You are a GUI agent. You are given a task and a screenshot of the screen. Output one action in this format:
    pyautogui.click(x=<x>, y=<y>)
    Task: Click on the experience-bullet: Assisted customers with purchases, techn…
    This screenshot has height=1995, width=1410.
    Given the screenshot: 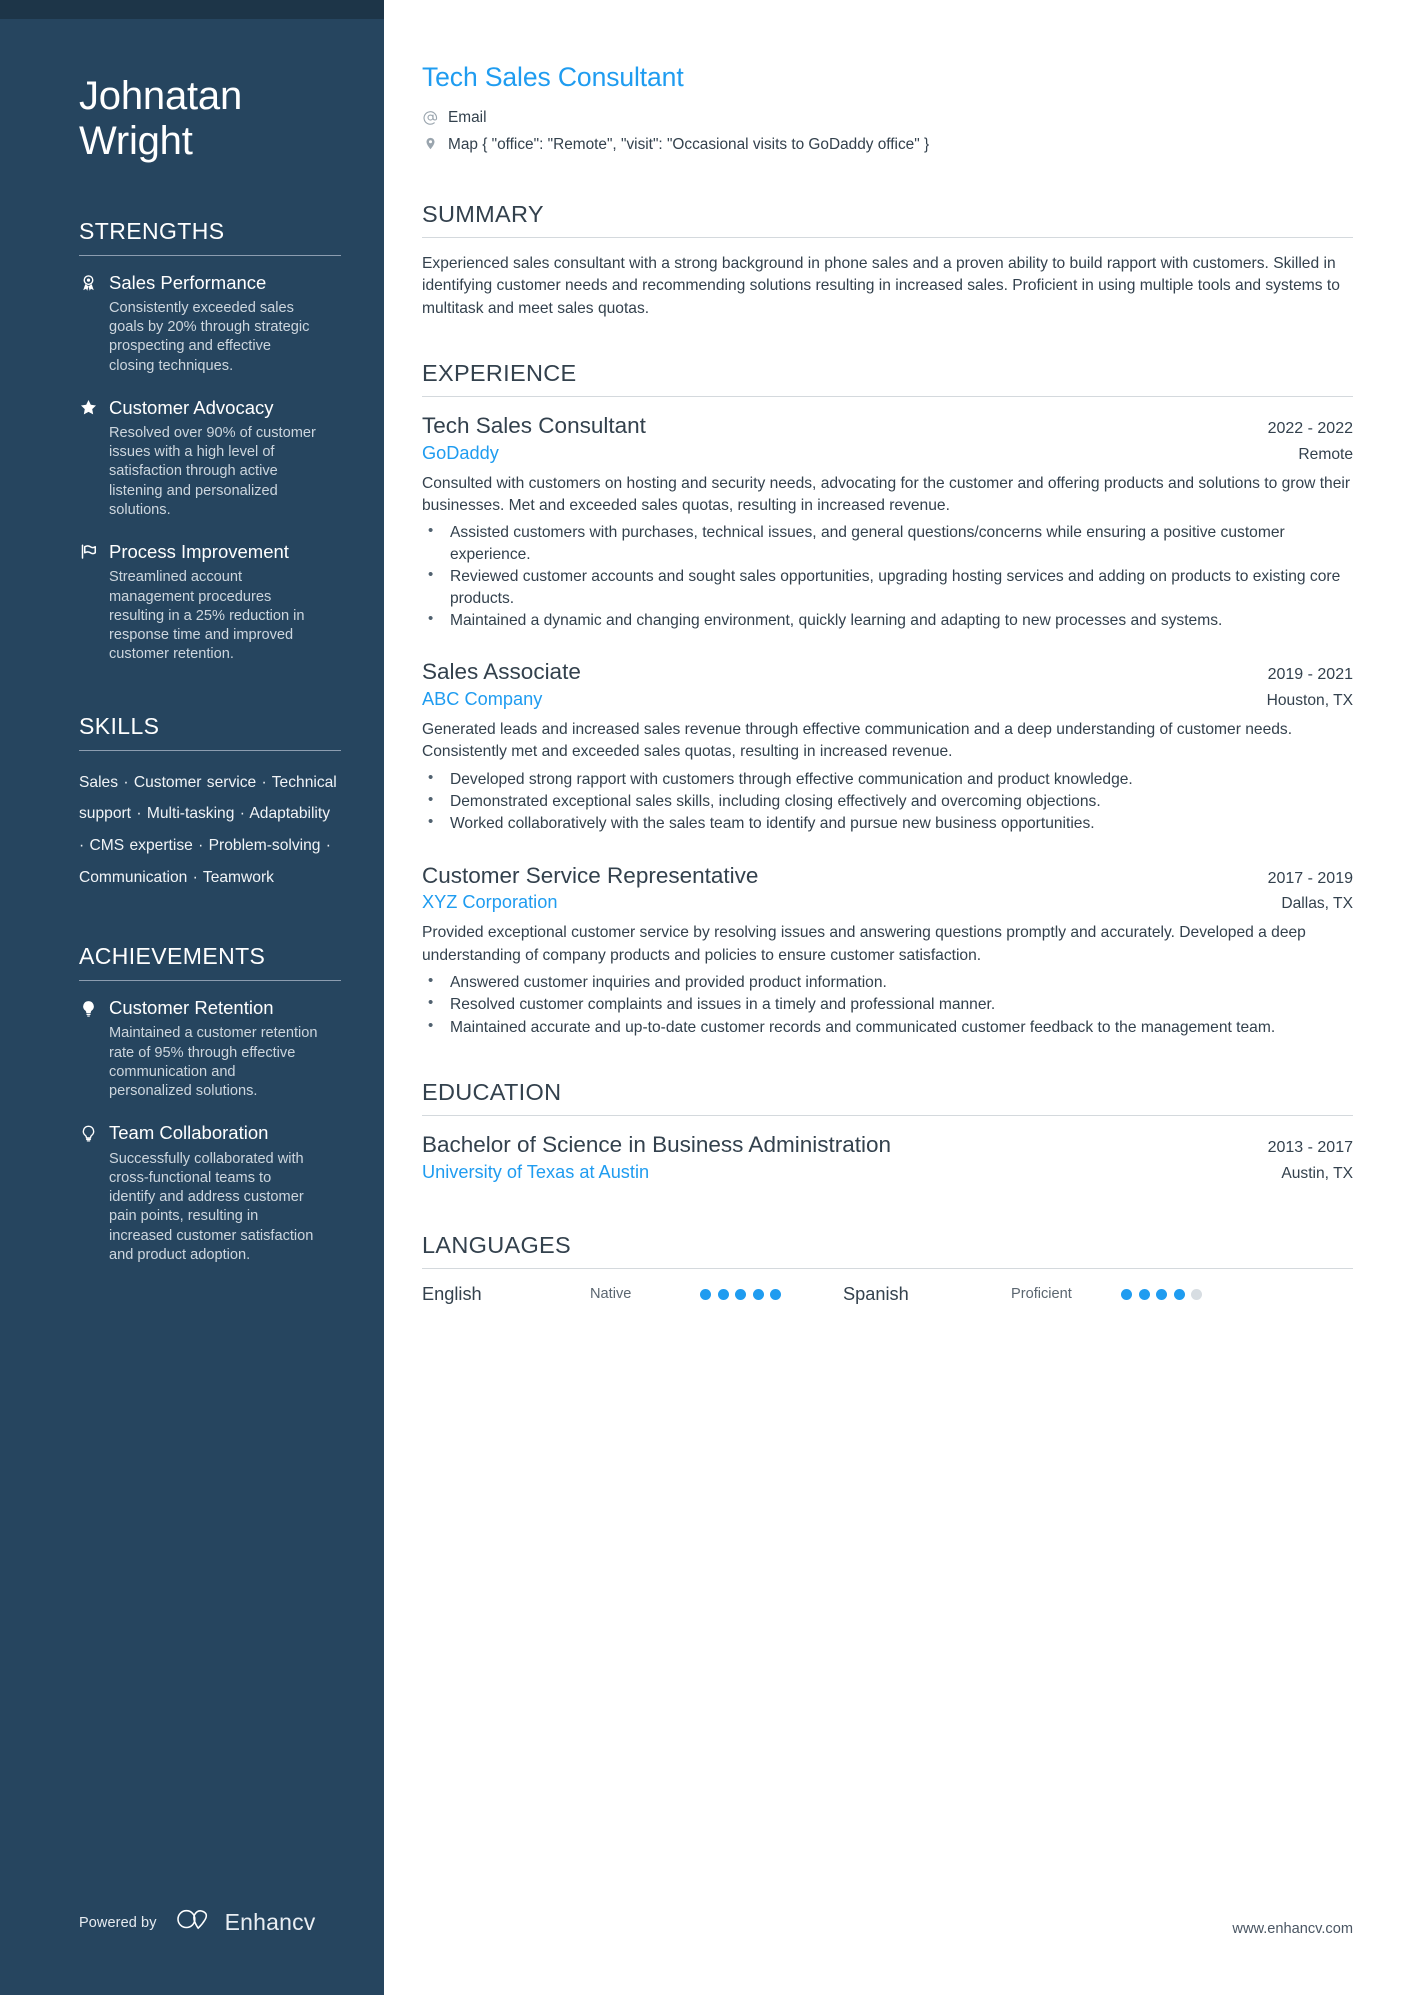 What is the action you would take?
    pyautogui.click(x=887, y=543)
    